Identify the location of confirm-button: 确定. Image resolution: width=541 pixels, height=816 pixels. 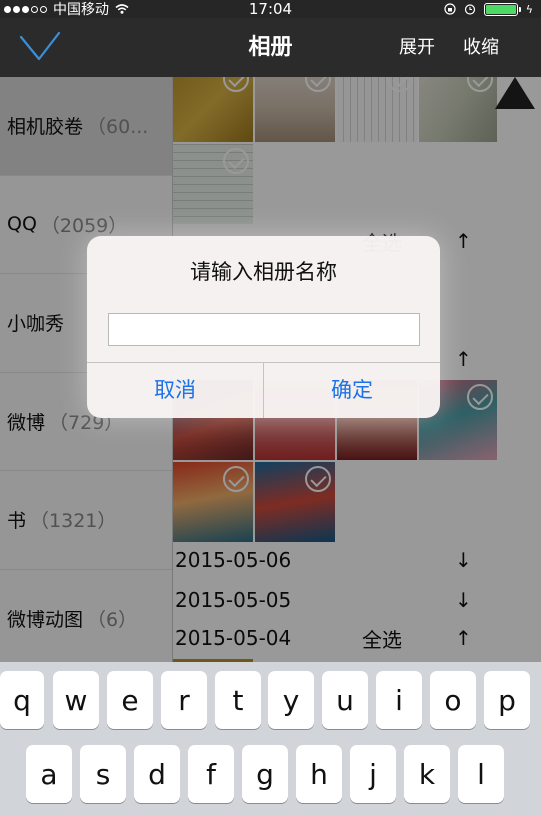
(352, 390).